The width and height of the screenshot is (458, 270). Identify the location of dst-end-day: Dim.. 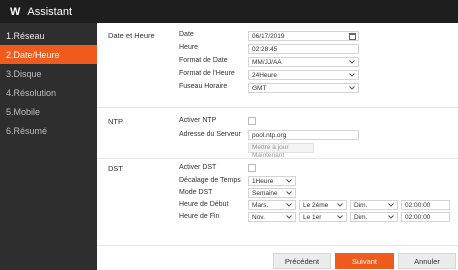
(361, 217).